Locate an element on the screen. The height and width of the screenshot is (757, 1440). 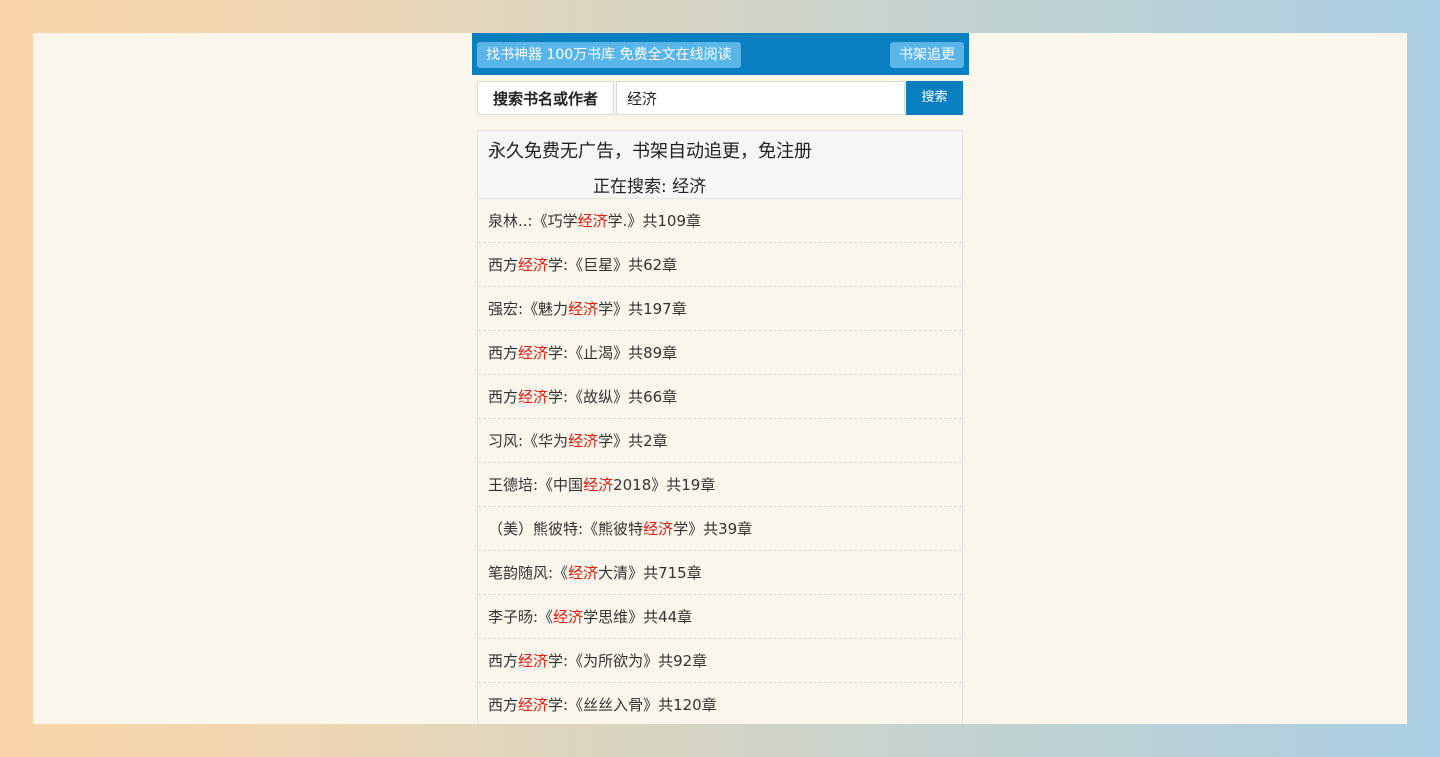
result-text: 学》共2章 is located at coordinates (633, 441).